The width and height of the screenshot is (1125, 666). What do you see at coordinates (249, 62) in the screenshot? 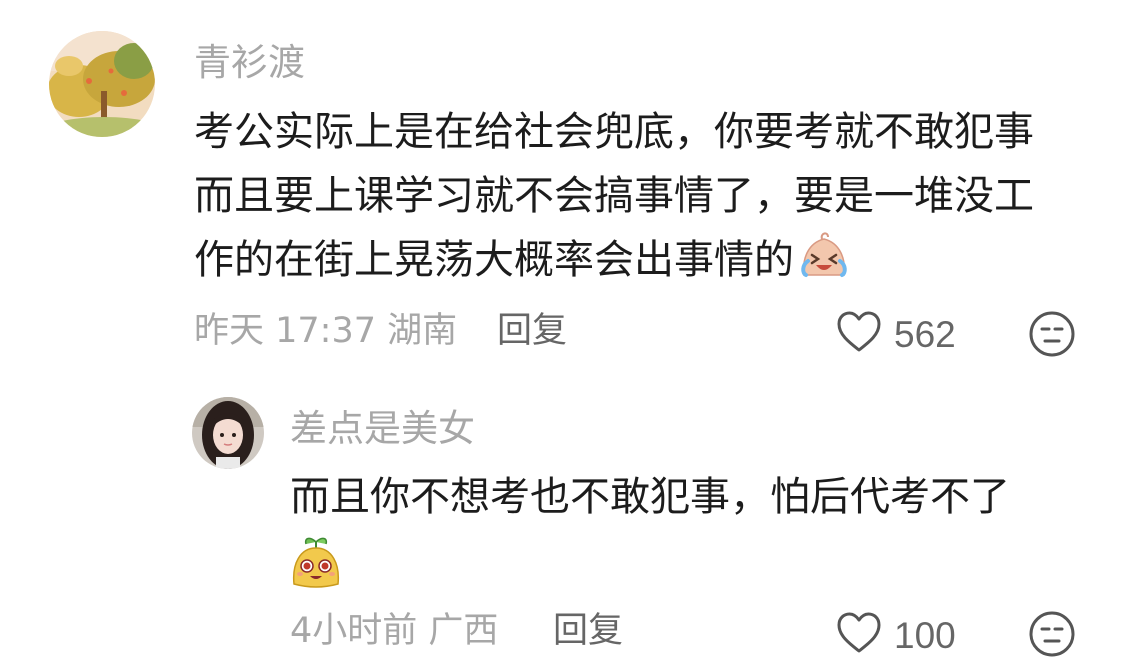
I see `username: 青衫渡` at bounding box center [249, 62].